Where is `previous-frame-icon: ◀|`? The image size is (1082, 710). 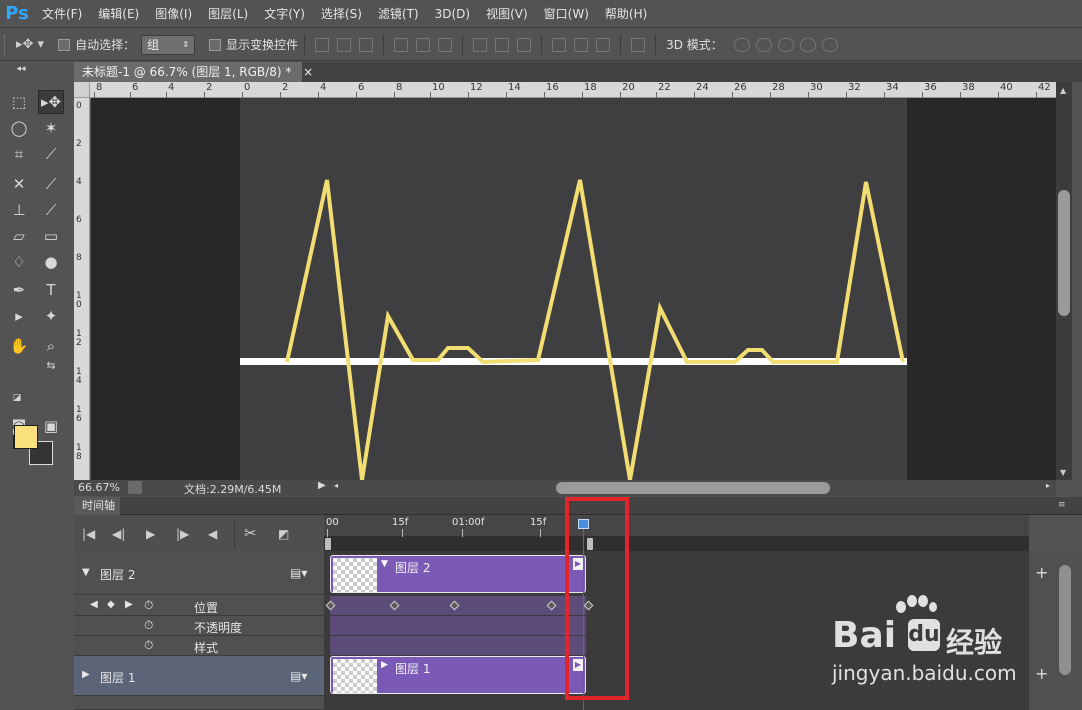 previous-frame-icon: ◀| is located at coordinates (118, 534).